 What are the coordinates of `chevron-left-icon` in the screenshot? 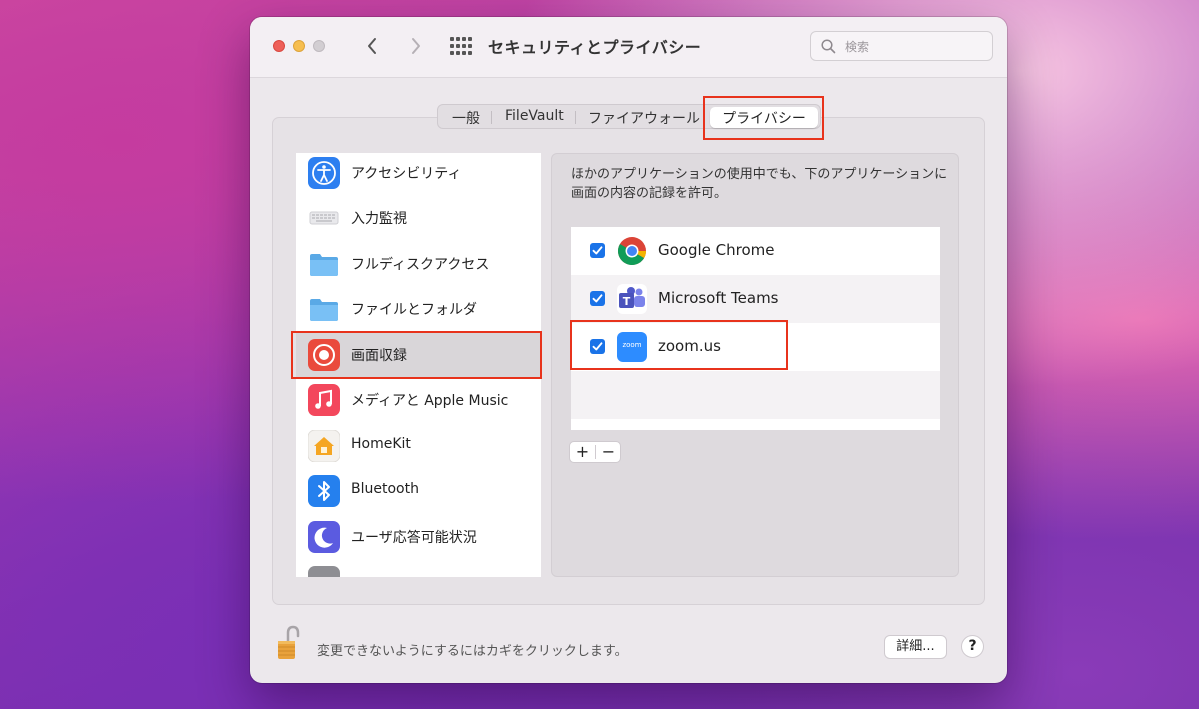 It's located at (372, 46).